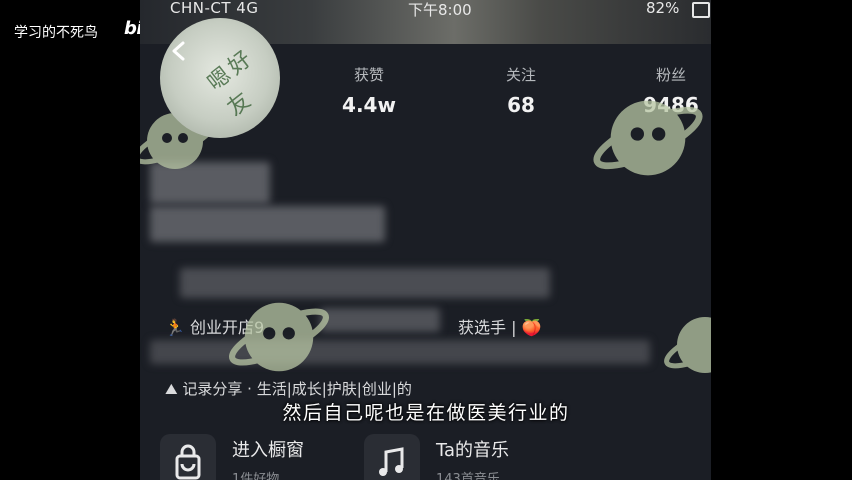 The image size is (852, 480). Describe the element at coordinates (56, 33) in the screenshot. I see `uploader-name: 学习的不死鸟` at that location.